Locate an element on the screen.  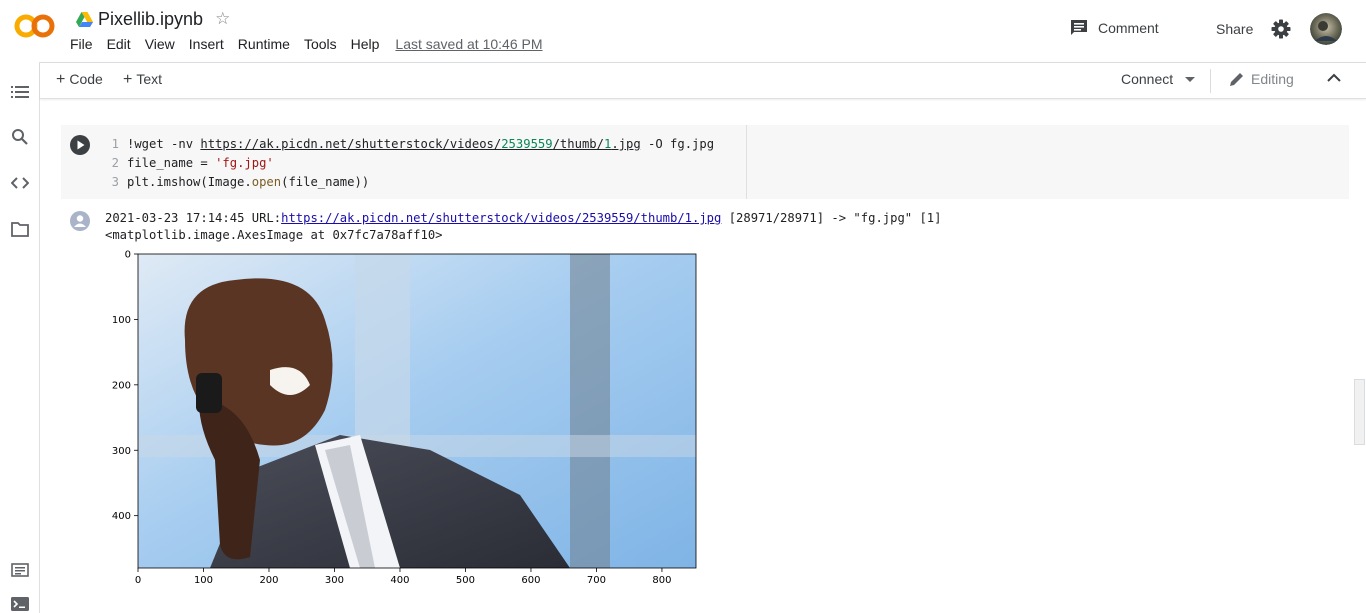
add-code-label: Code is located at coordinates (86, 79).